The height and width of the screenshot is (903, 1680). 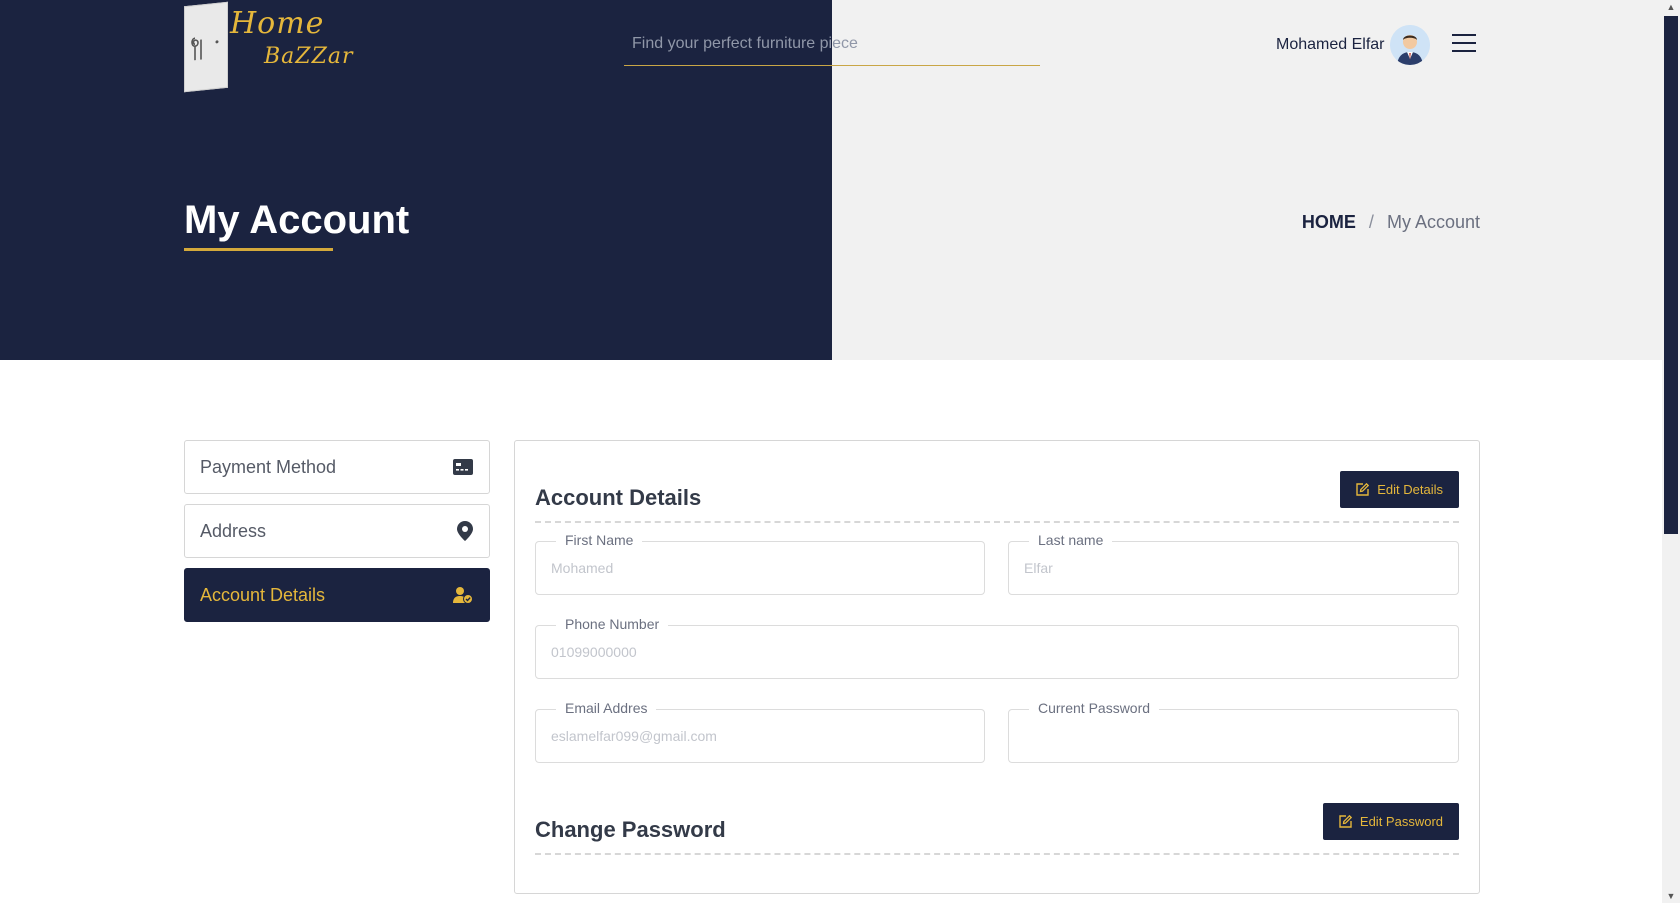 I want to click on last-name-input, so click(x=1233, y=568).